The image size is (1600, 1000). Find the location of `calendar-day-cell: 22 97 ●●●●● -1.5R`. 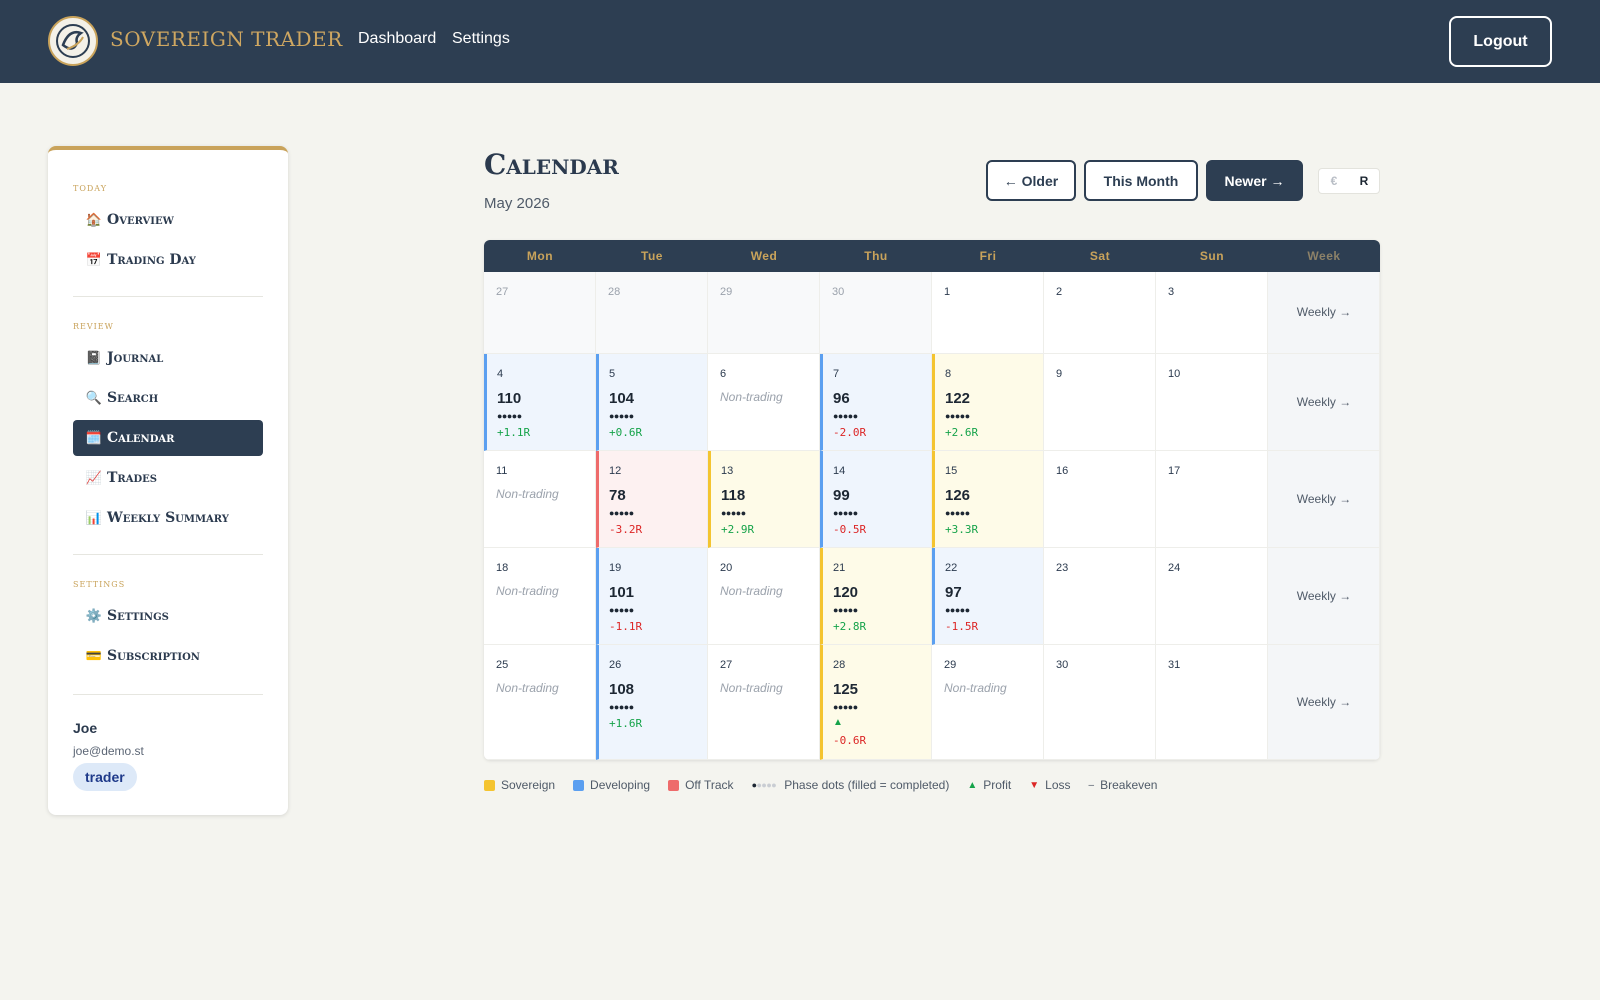

calendar-day-cell: 22 97 ●●●●● -1.5R is located at coordinates (988, 596).